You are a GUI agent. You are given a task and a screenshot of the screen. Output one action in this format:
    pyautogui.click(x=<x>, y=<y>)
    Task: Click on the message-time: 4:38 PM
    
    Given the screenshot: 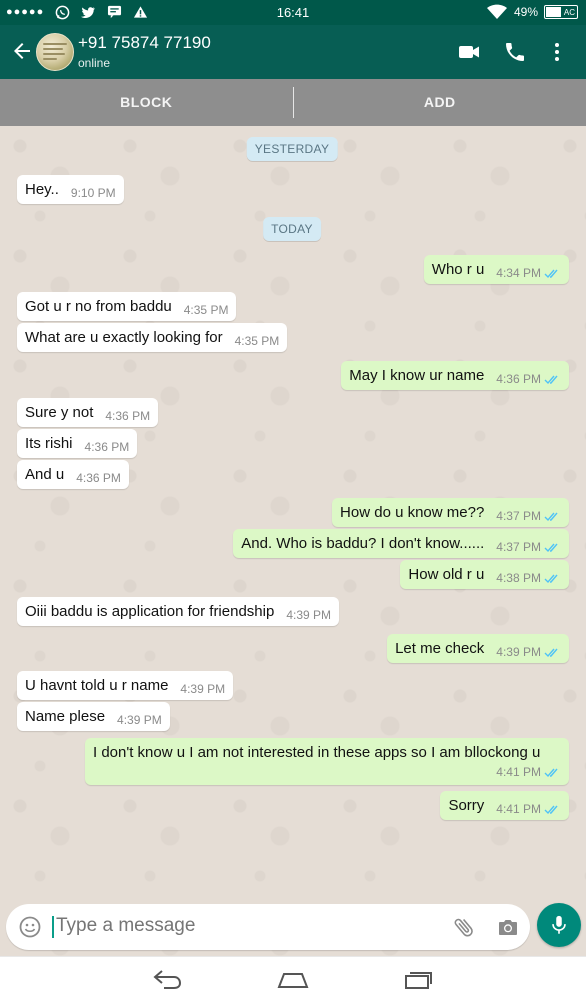 What is the action you would take?
    pyautogui.click(x=518, y=578)
    